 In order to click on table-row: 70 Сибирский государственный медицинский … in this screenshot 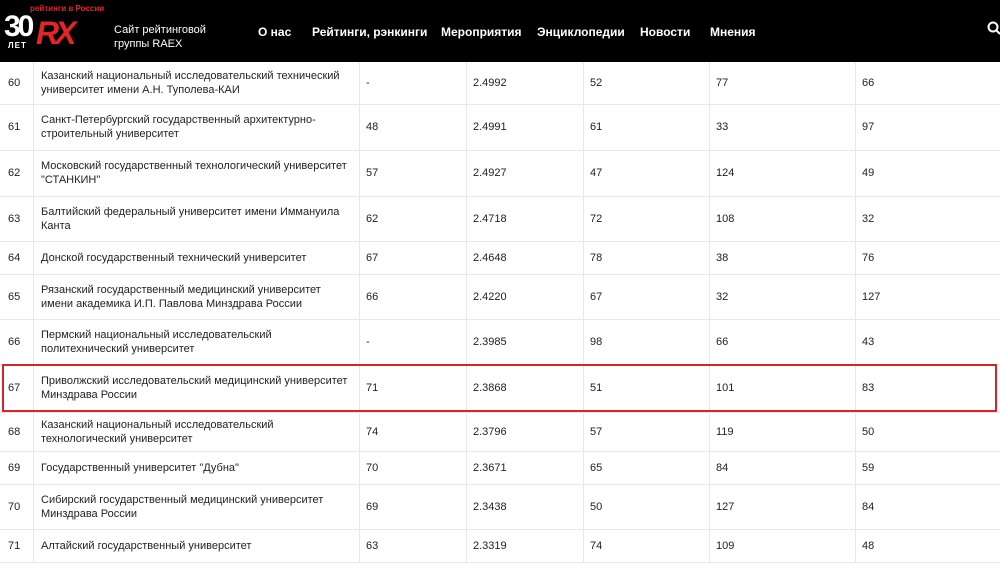, I will do `click(500, 507)`.